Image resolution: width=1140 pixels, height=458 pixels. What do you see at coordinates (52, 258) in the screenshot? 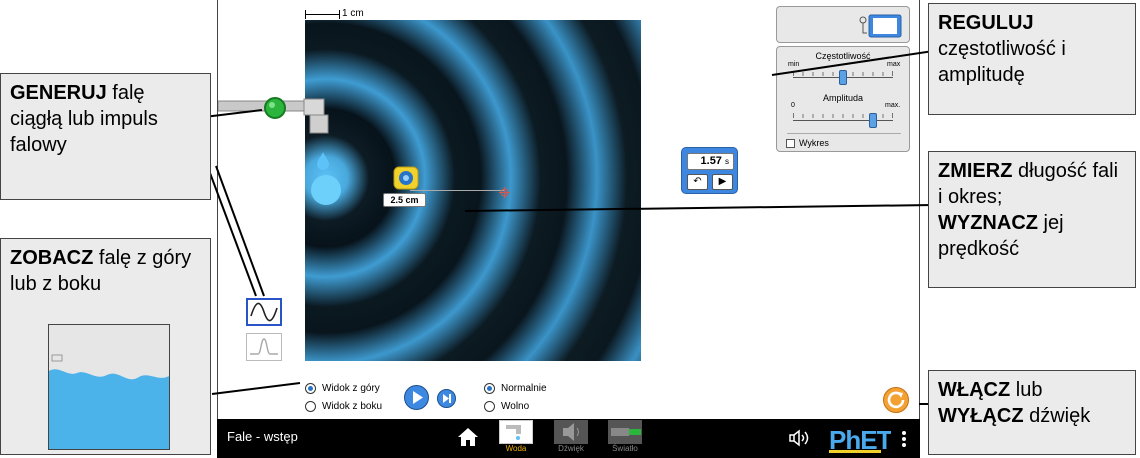
I see `callout-view-bold: ZOBACZ` at bounding box center [52, 258].